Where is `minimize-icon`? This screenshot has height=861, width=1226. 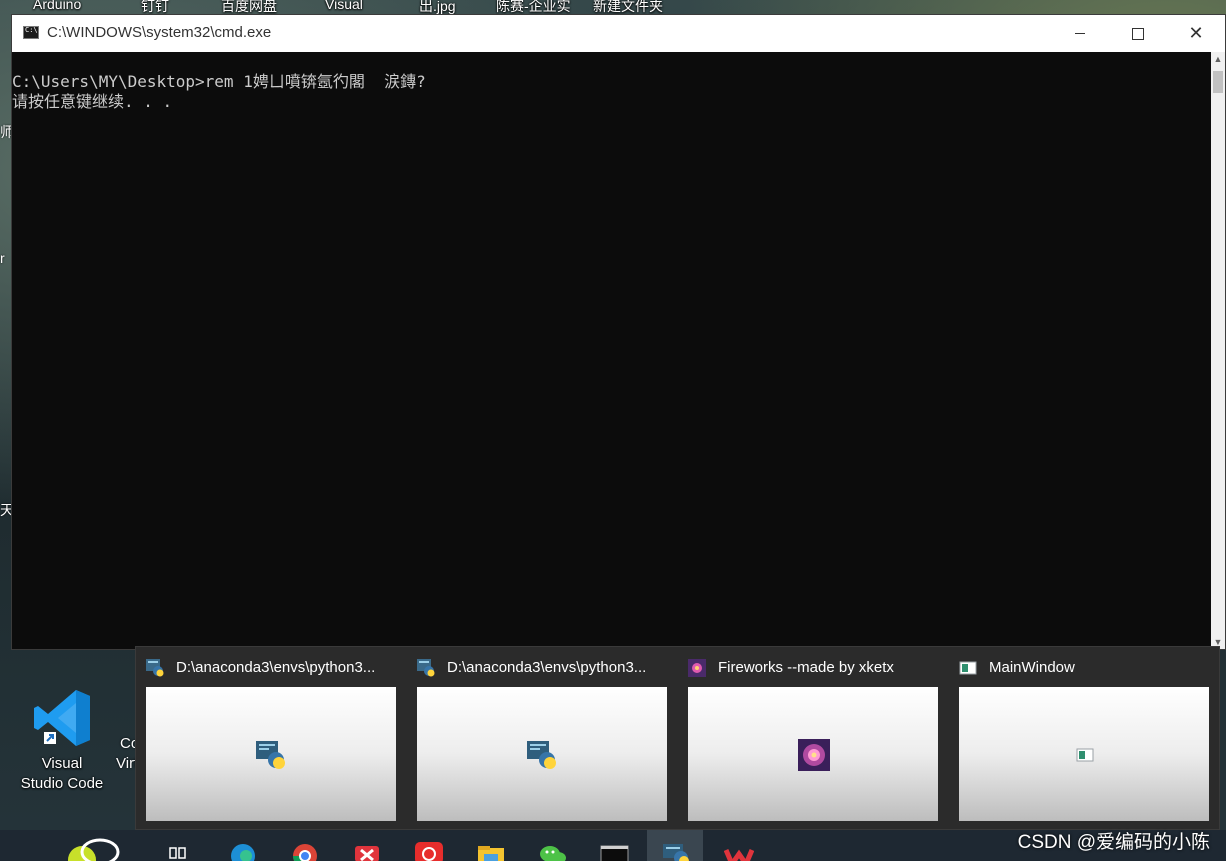
minimize-icon is located at coordinates (1080, 34).